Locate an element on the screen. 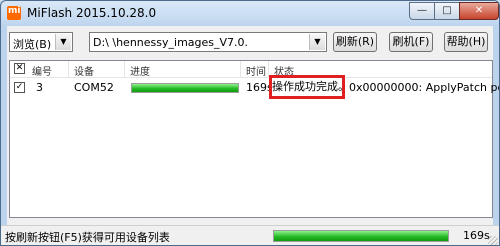 Image resolution: width=500 pixels, height=246 pixels. close-button: ✕ is located at coordinates (479, 11).